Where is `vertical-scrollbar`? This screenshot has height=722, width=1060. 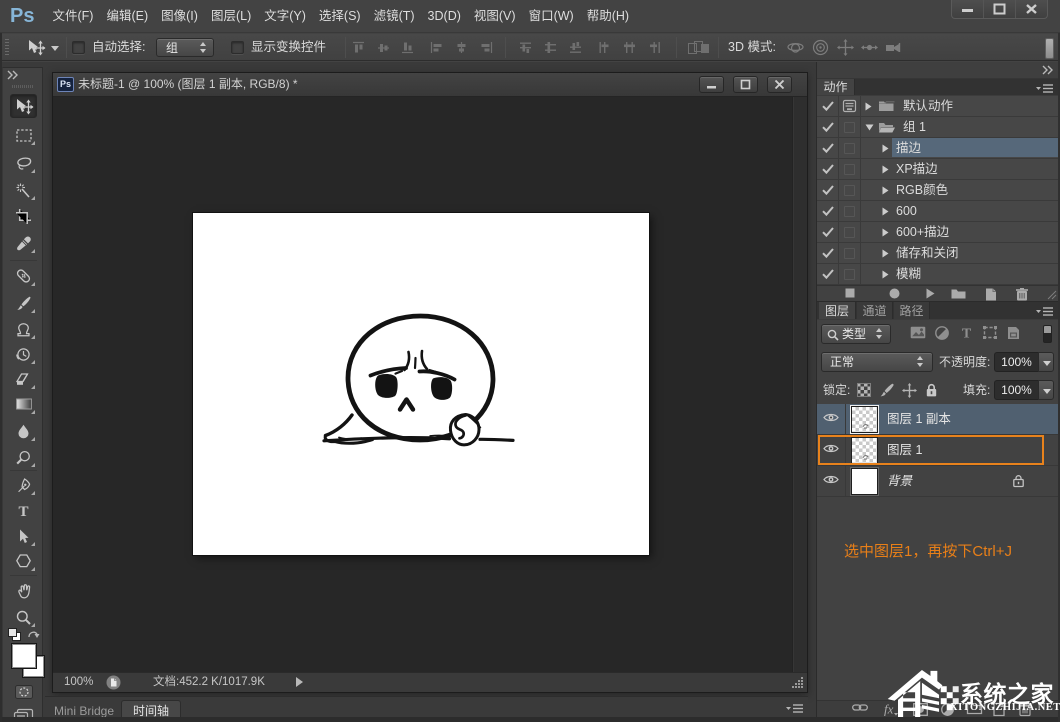
vertical-scrollbar is located at coordinates (799, 384).